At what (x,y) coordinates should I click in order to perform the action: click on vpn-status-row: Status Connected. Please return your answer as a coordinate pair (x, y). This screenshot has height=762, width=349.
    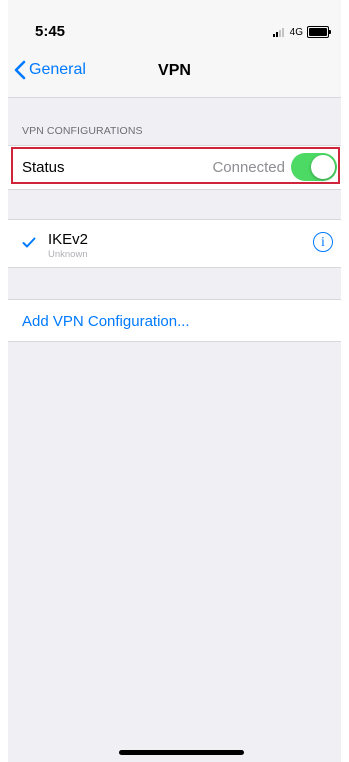
    Looking at the image, I should click on (174, 167).